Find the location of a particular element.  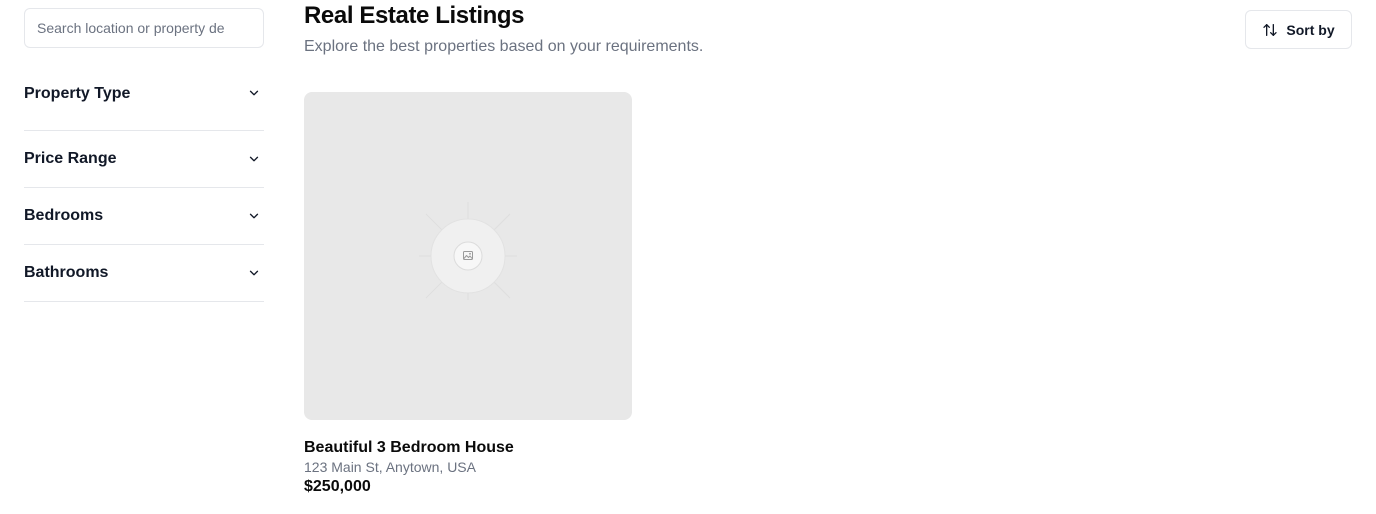

page-title: Real Estate Listings is located at coordinates (414, 15).